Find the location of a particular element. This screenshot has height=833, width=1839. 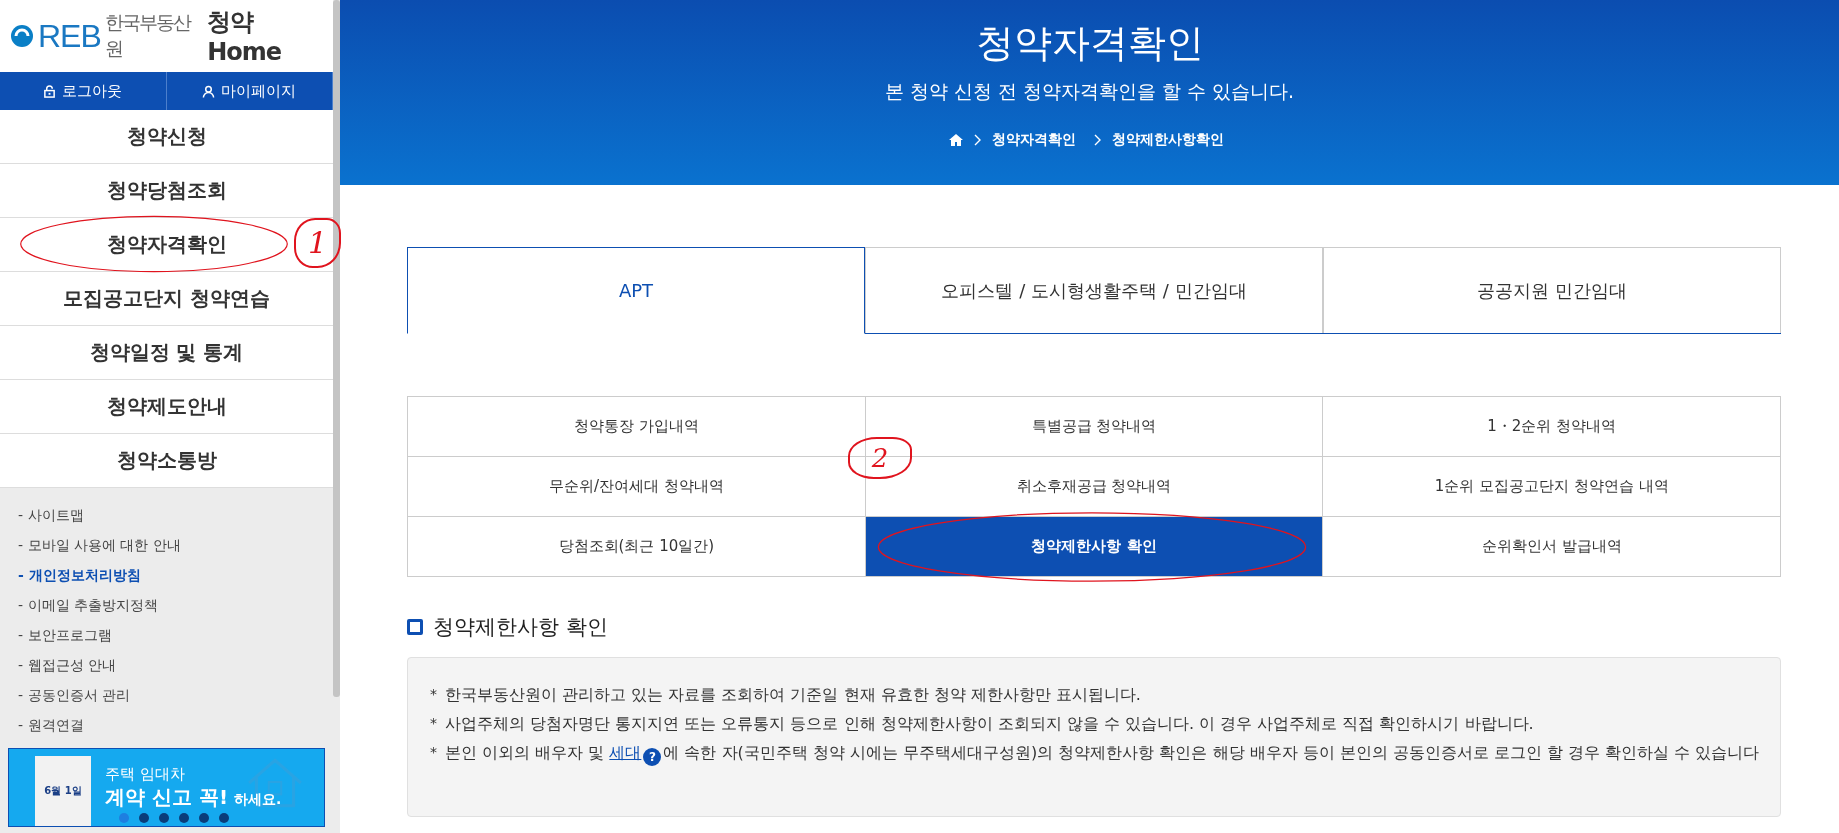

menu-item: 청약신청 is located at coordinates (166, 136).